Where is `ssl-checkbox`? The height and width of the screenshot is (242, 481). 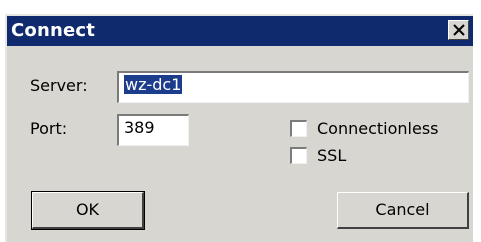 ssl-checkbox is located at coordinates (298, 155).